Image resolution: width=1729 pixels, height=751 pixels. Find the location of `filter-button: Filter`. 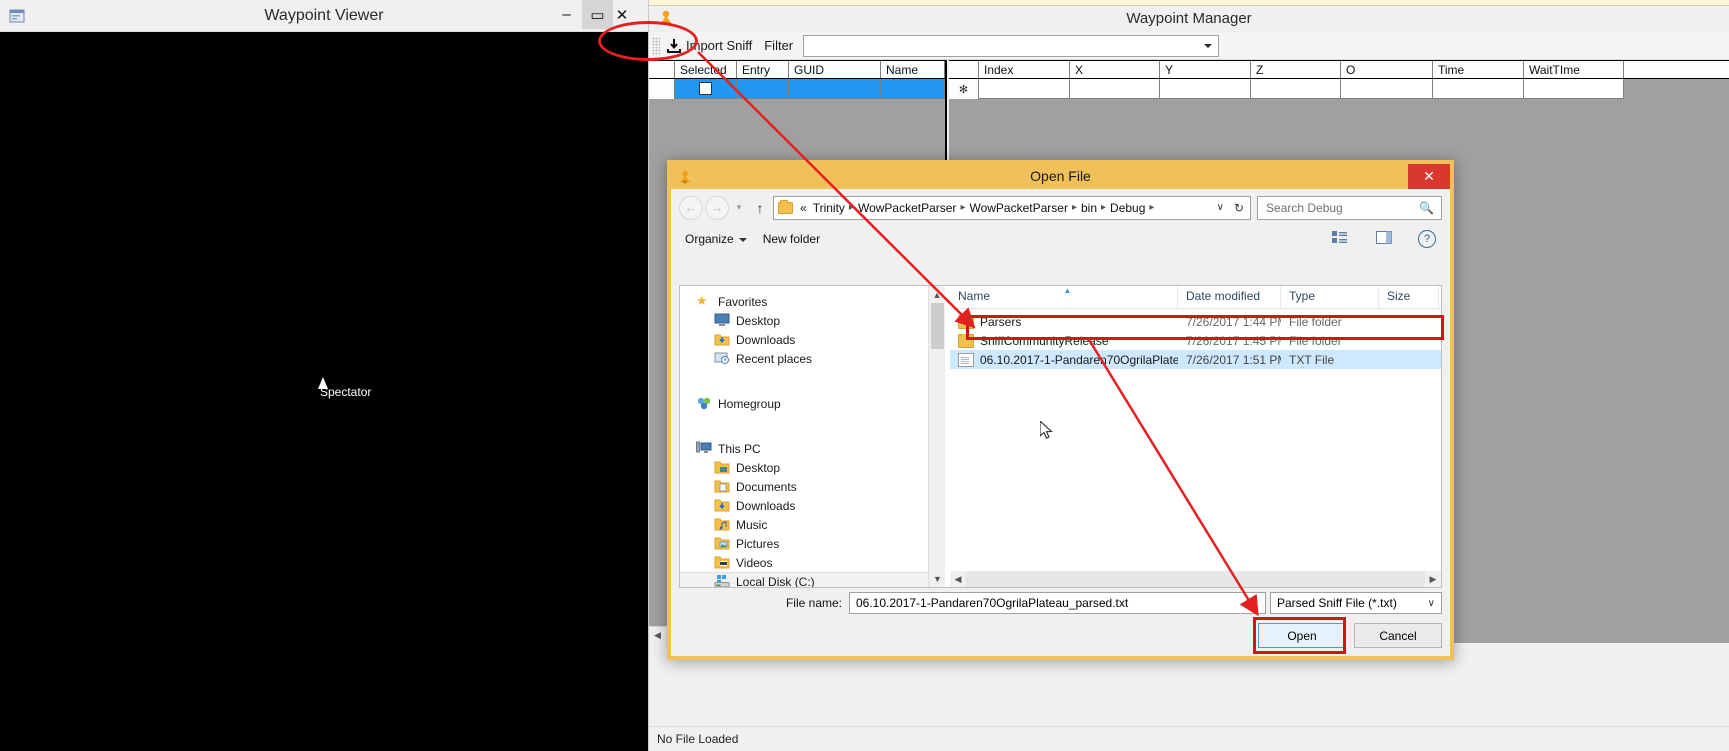

filter-button: Filter is located at coordinates (778, 46).